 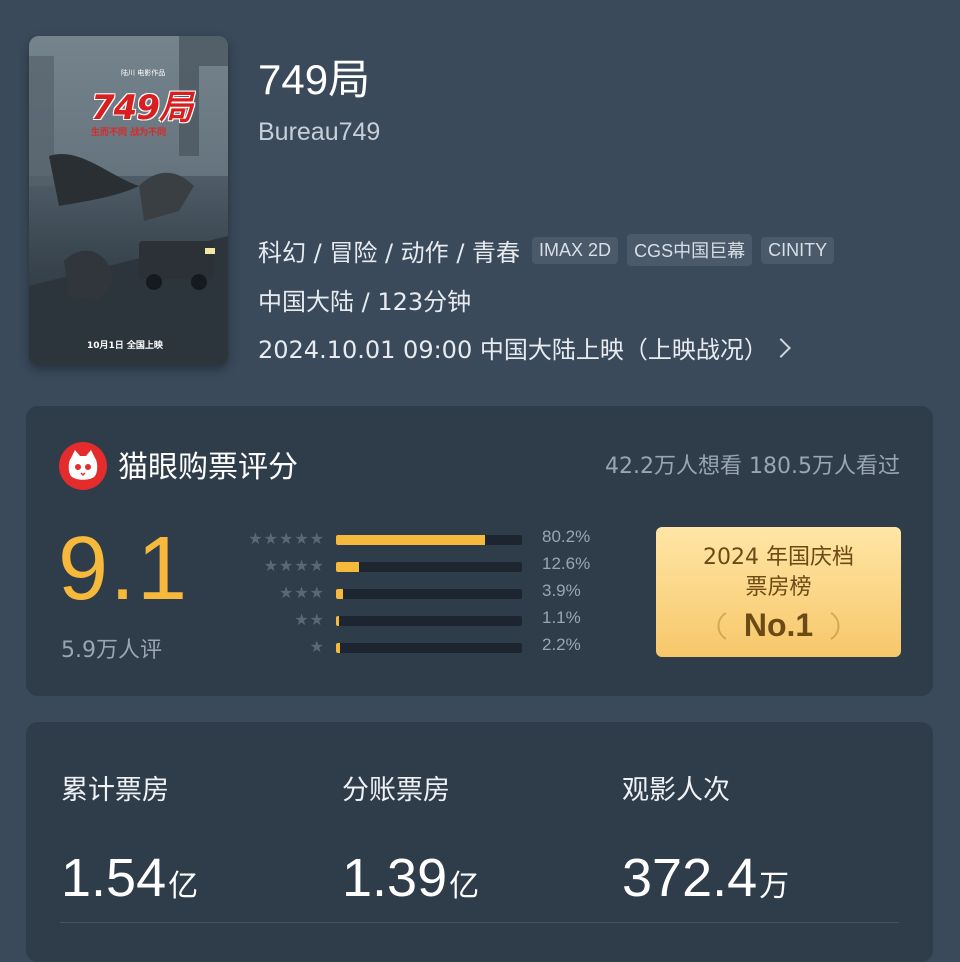 I want to click on stat-label: 累计票房, so click(x=115, y=790).